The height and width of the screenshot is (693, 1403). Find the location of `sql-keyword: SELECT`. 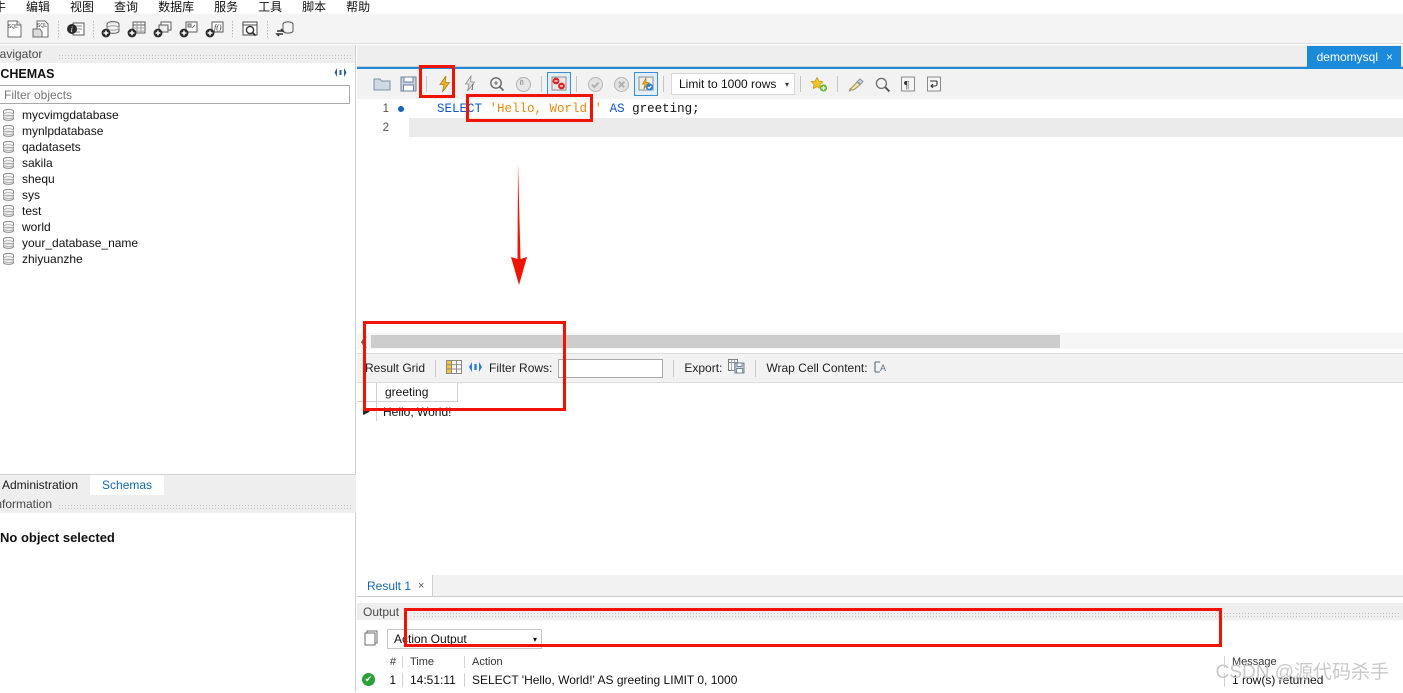

sql-keyword: SELECT is located at coordinates (463, 108).